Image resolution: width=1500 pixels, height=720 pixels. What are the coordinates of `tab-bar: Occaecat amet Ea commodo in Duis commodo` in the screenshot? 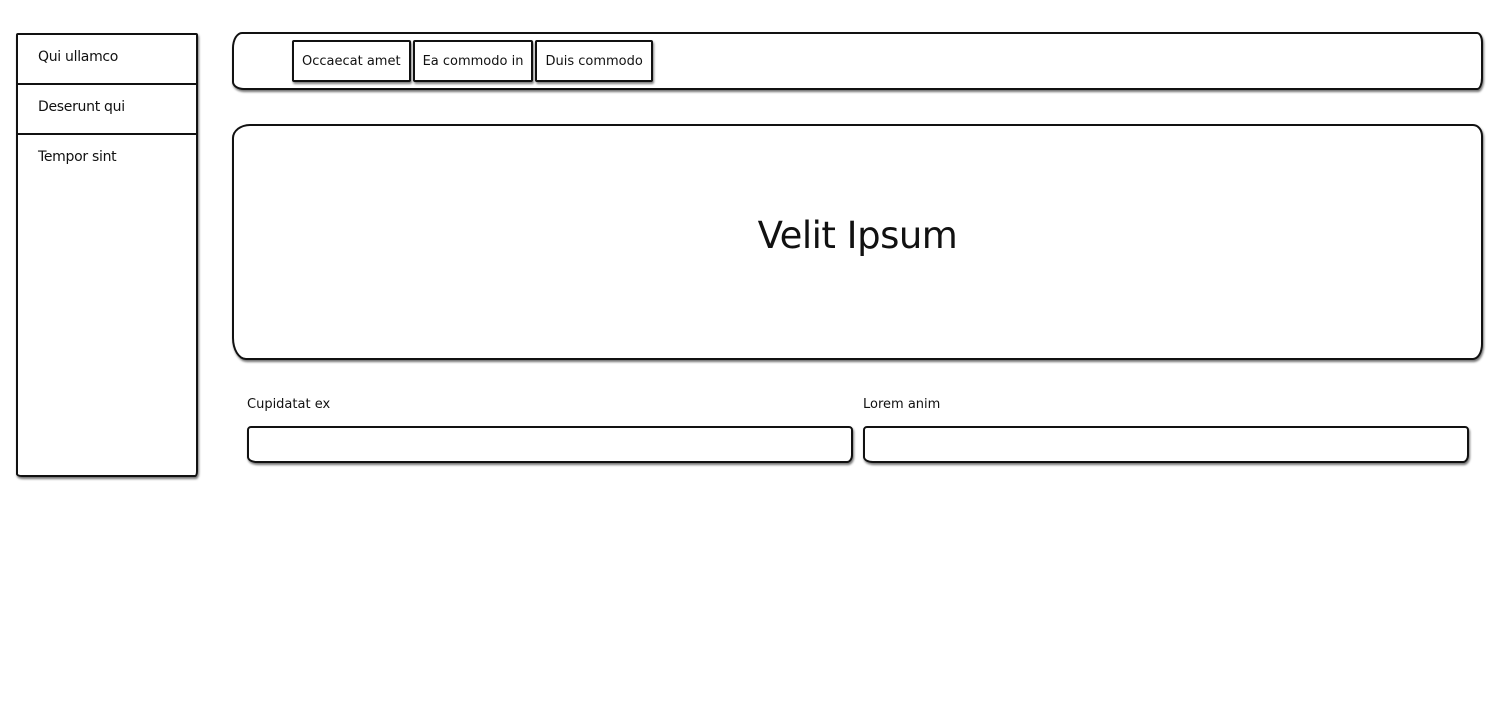 It's located at (857, 61).